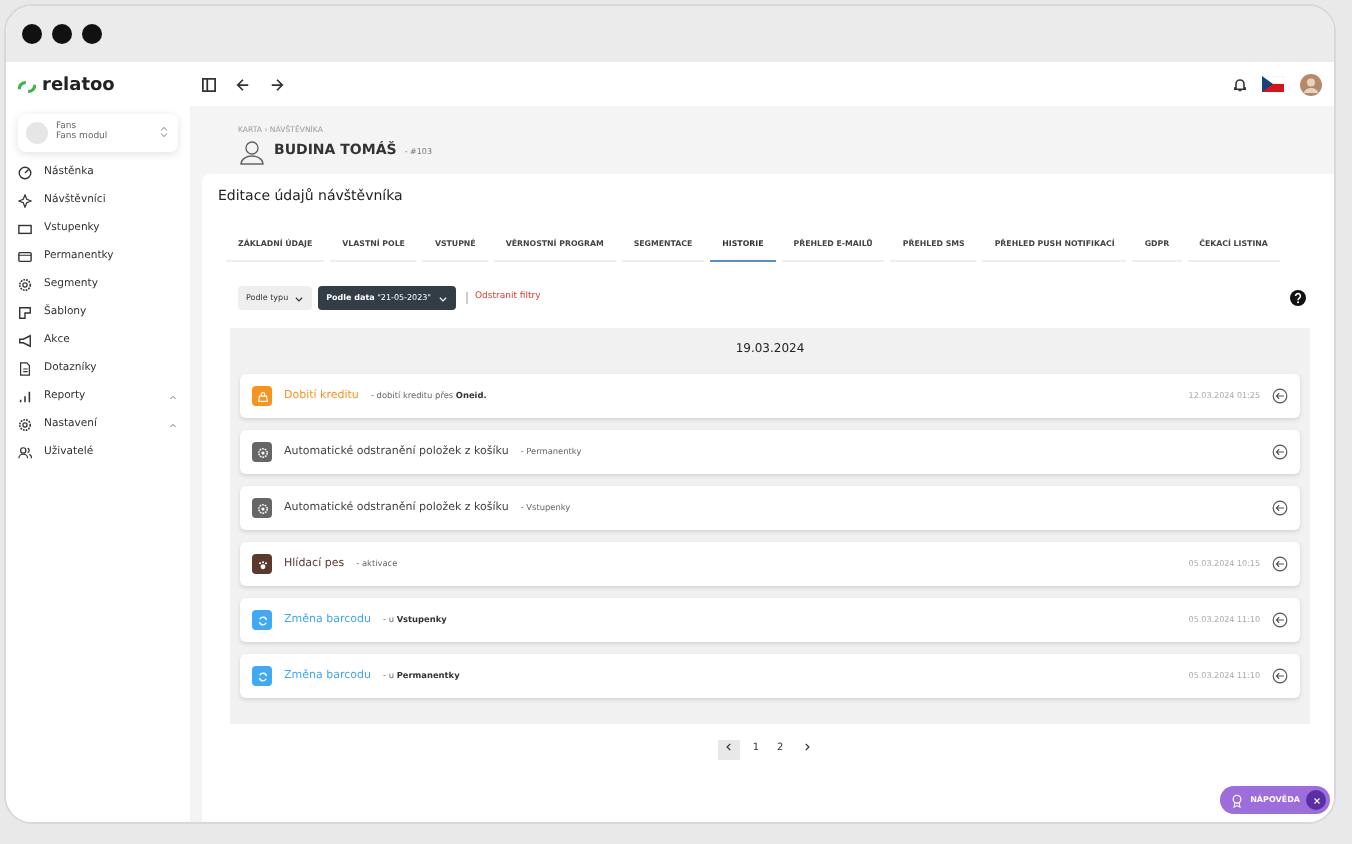 The width and height of the screenshot is (1352, 844). Describe the element at coordinates (1237, 800) in the screenshot. I see `award-icon` at that location.